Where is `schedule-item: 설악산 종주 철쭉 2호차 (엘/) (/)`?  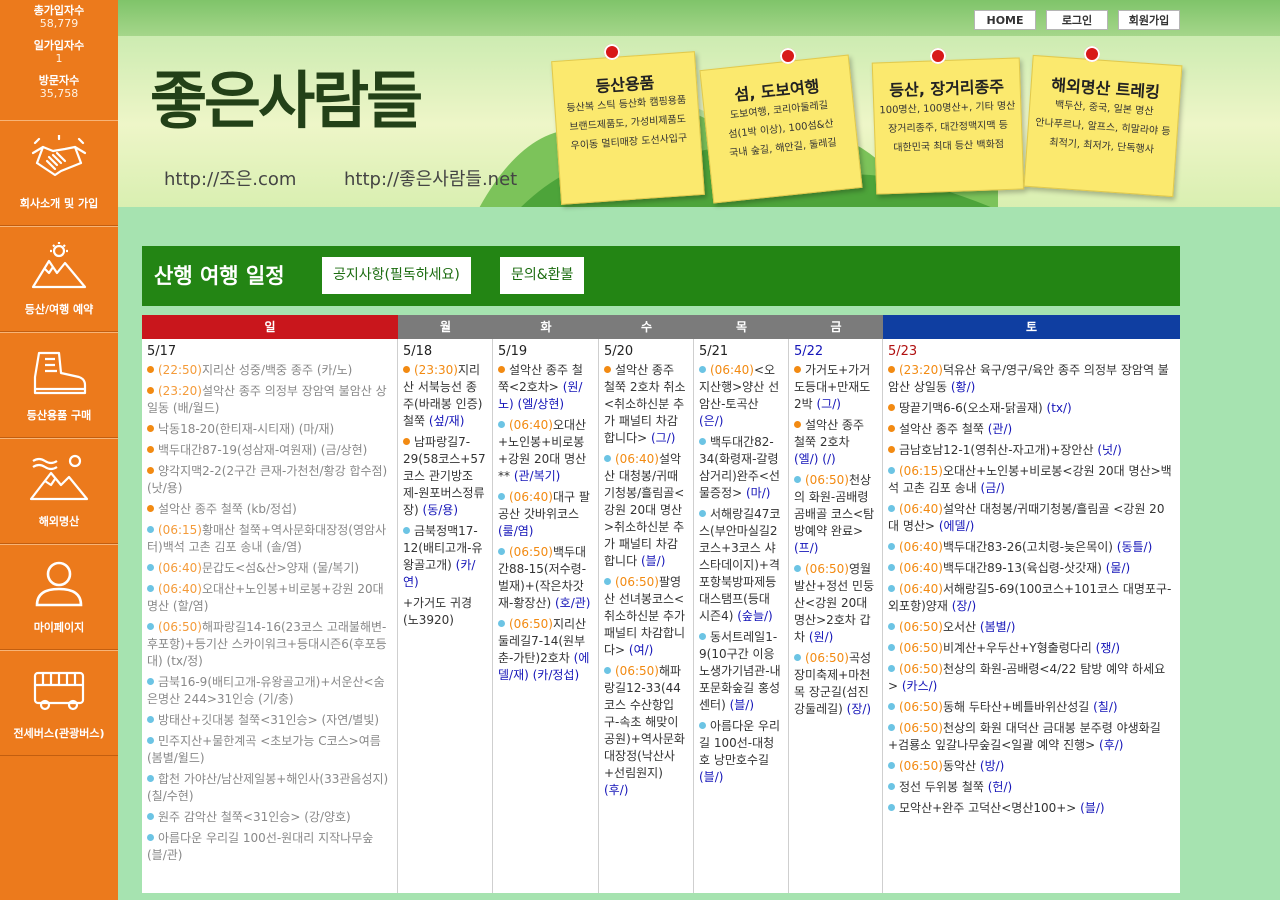
schedule-item: 설악산 종주 철쭉 2호차 (엘/) (/) is located at coordinates (835, 442).